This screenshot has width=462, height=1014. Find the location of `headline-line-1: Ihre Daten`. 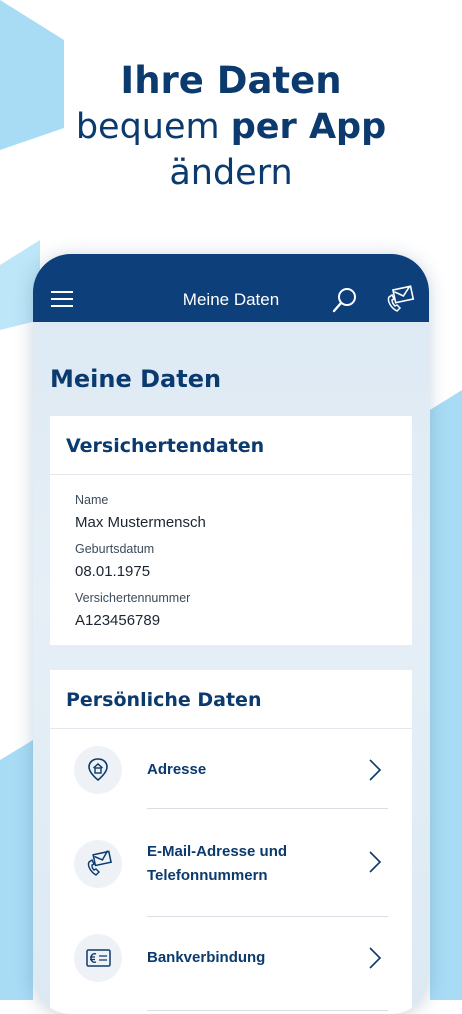

headline-line-1: Ihre Daten is located at coordinates (231, 80).